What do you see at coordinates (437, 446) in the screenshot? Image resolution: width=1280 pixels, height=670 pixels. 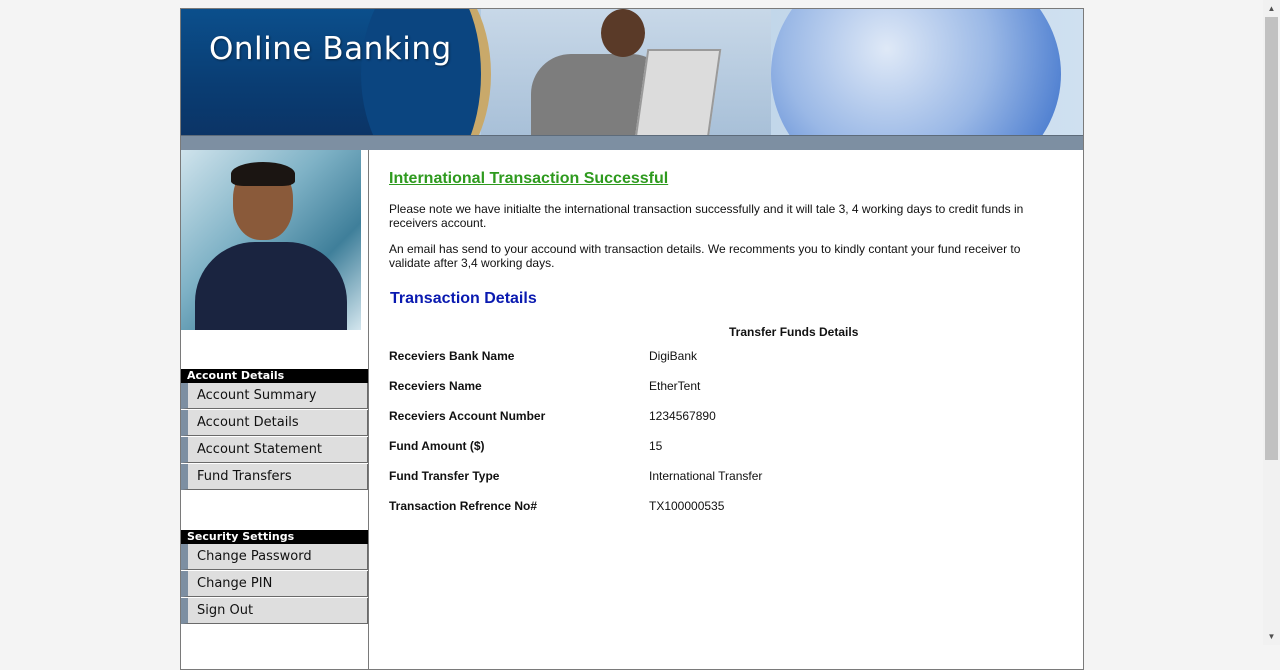 I see `row-label: Fund Amount ($)` at bounding box center [437, 446].